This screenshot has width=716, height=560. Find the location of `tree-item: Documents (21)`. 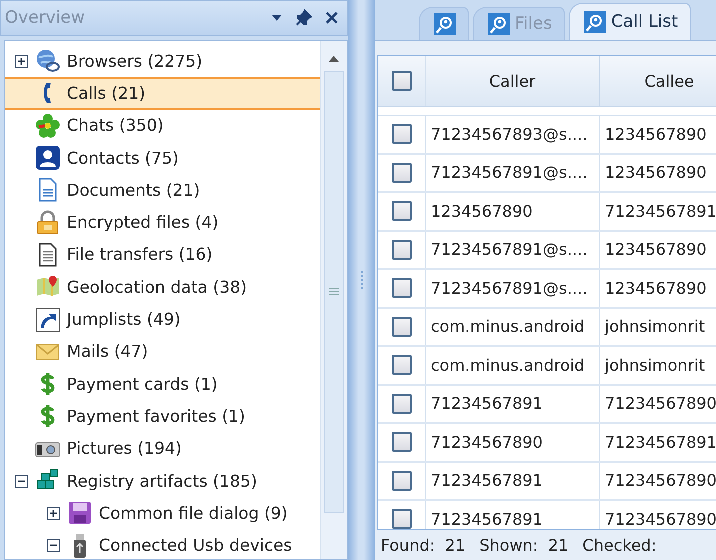

tree-item: Documents (21) is located at coordinates (162, 190).